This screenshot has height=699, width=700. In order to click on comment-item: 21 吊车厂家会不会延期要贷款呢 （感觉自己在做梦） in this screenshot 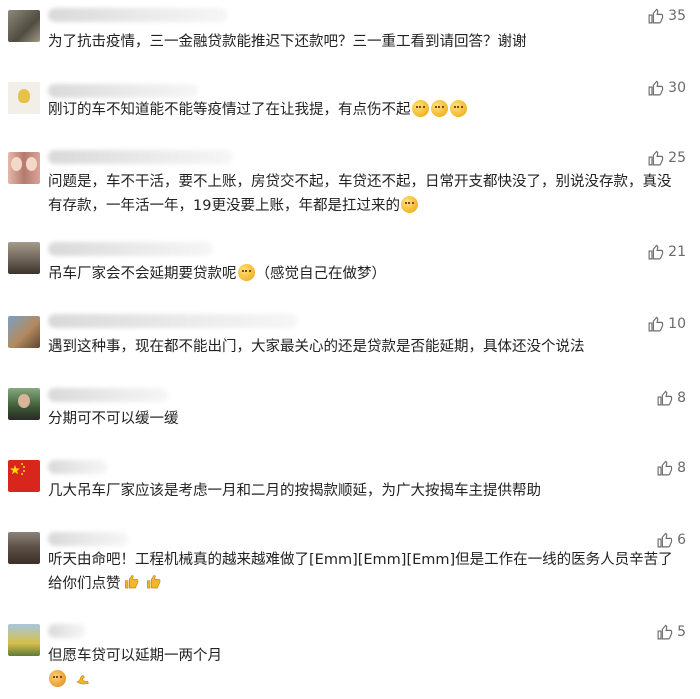, I will do `click(350, 266)`.